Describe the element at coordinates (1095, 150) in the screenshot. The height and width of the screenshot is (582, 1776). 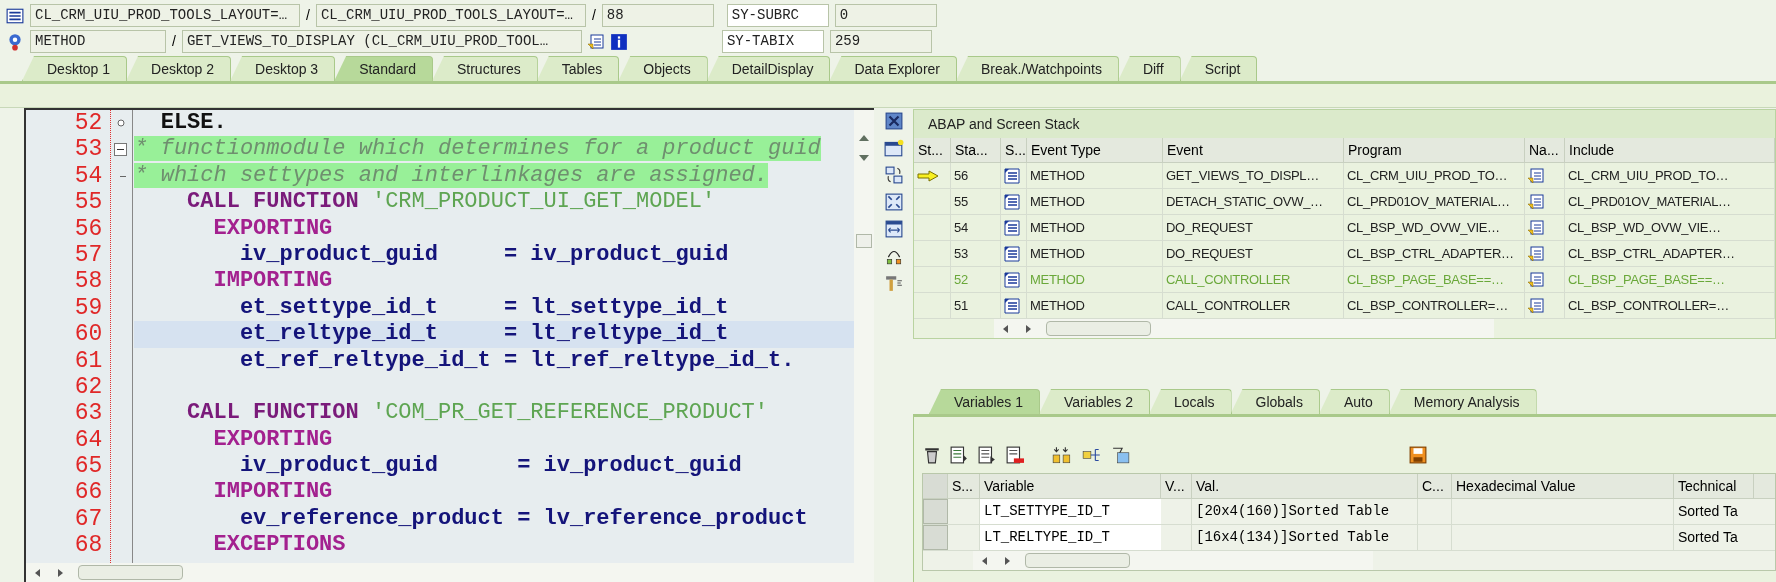
I see `column-header: Event Type` at that location.